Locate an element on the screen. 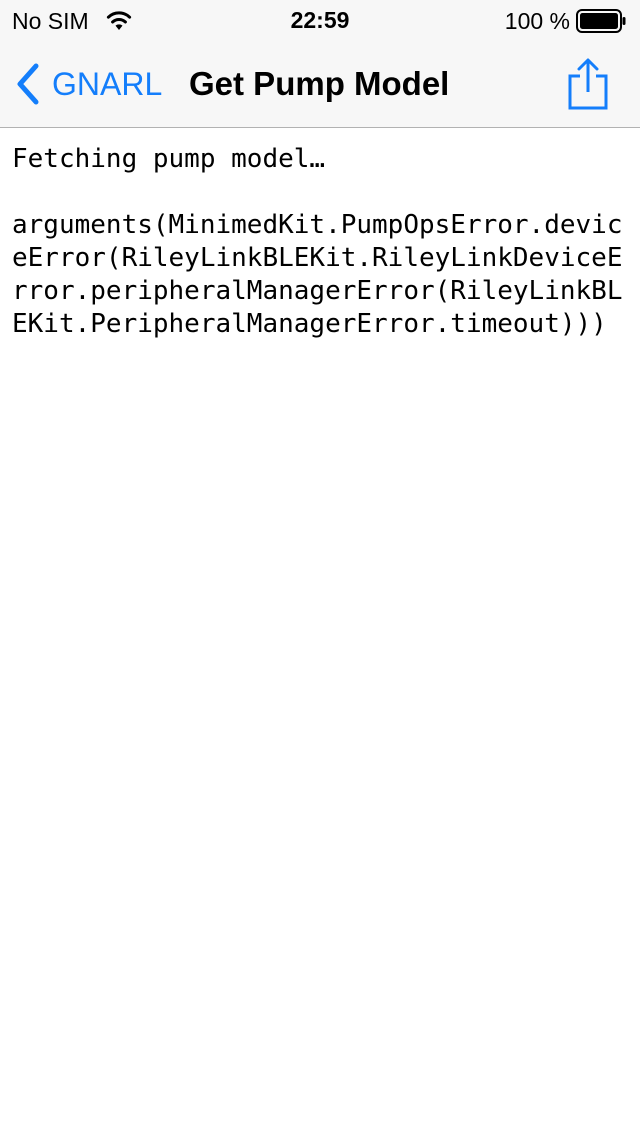  status-bar: No SIM 22:59 100 % is located at coordinates (320, 20).